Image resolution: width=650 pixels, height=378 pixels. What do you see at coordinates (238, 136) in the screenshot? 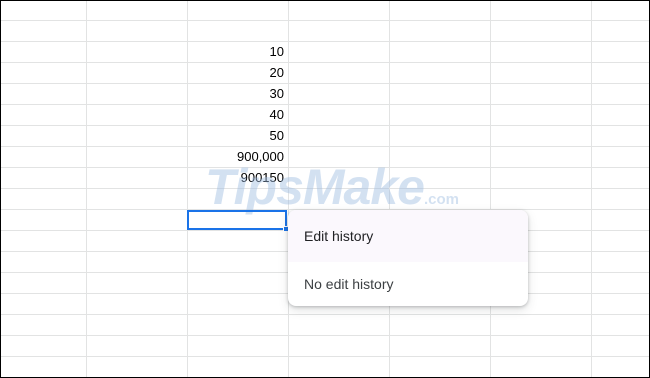
I see `cell-value: 50` at bounding box center [238, 136].